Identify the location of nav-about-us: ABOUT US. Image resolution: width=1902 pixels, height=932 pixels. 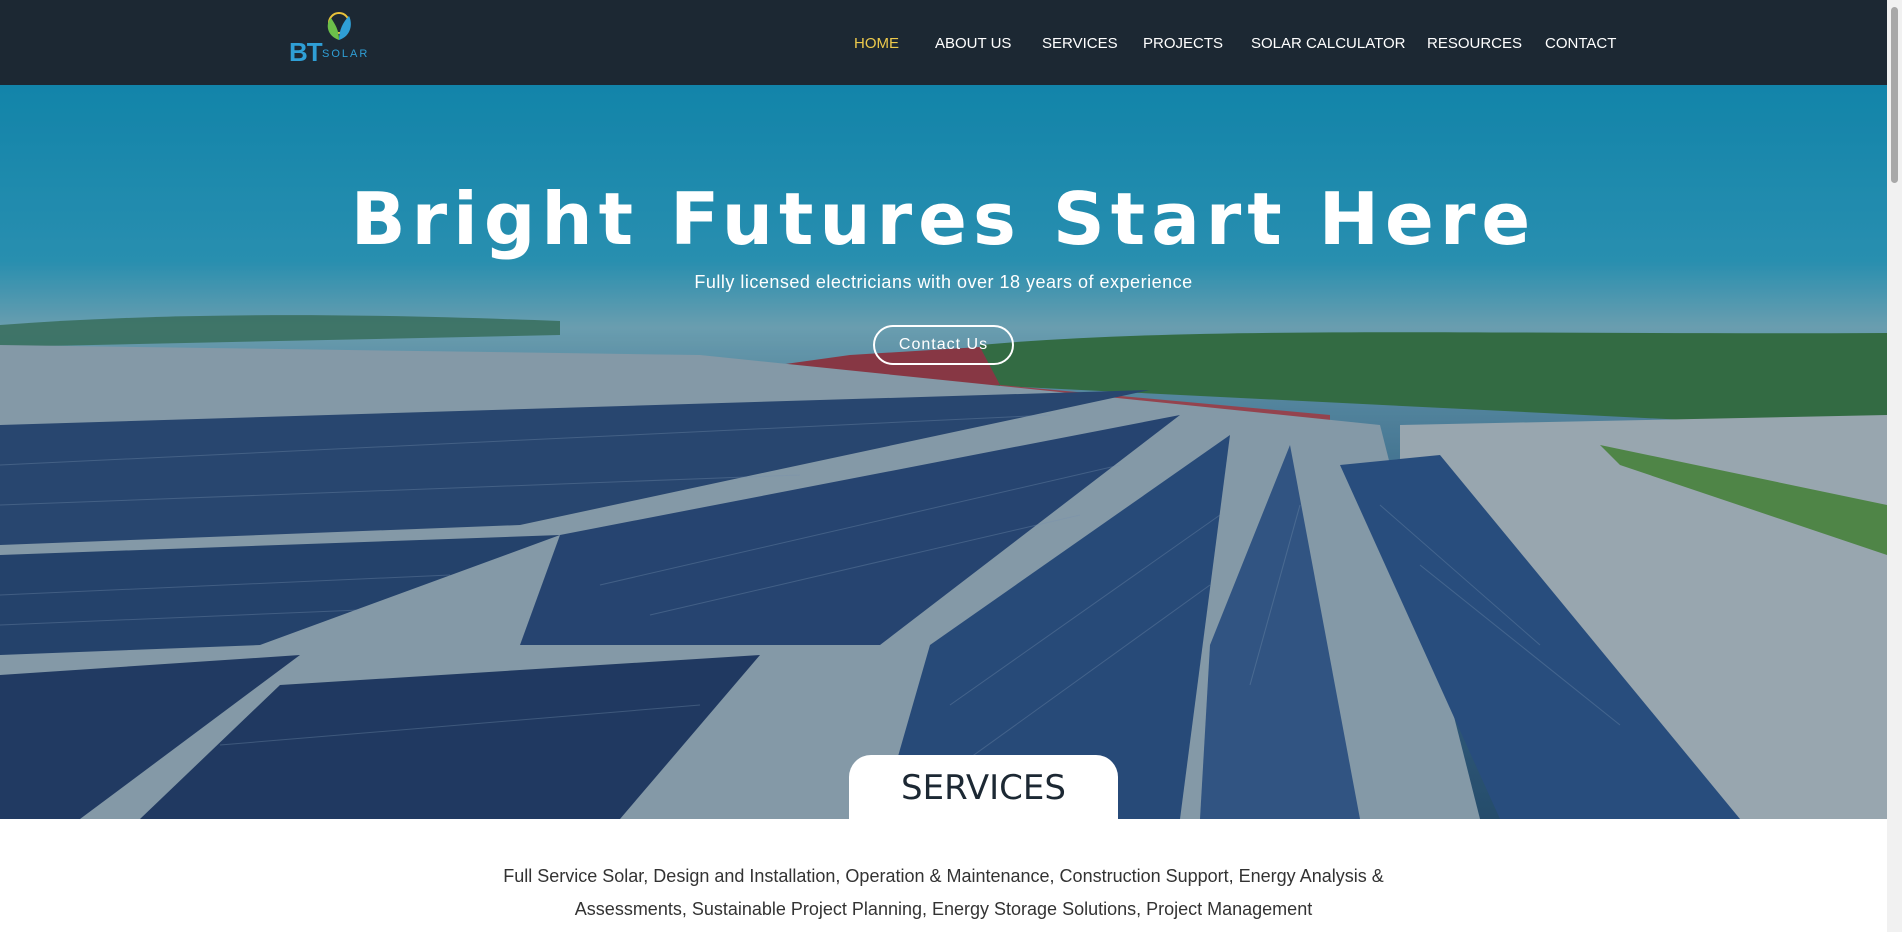
(973, 43).